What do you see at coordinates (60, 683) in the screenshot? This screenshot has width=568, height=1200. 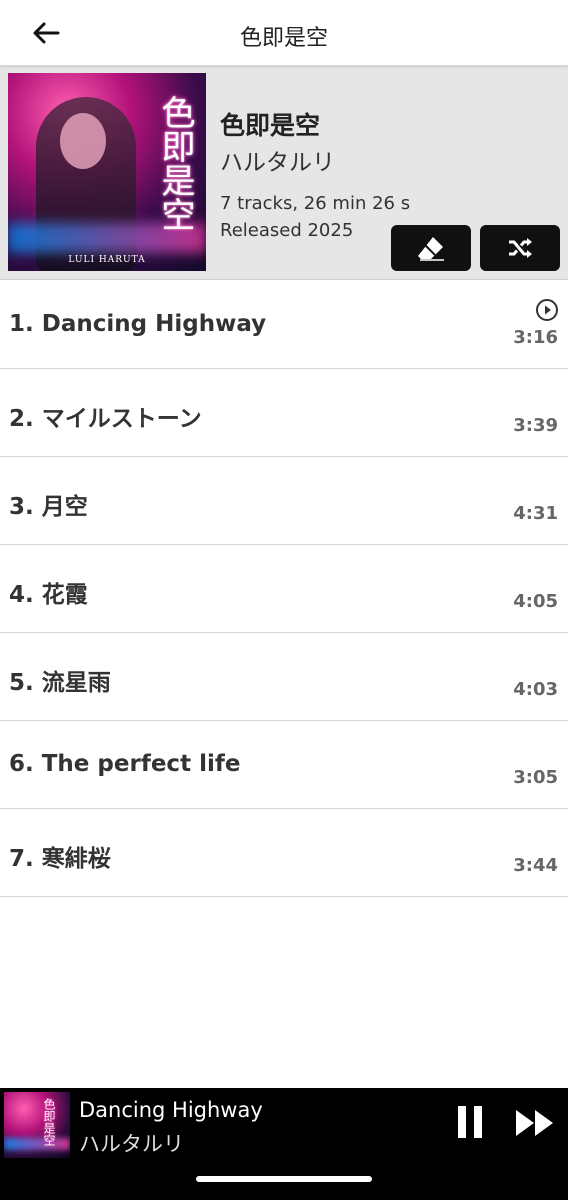 I see `track-title: 5. 流星雨` at bounding box center [60, 683].